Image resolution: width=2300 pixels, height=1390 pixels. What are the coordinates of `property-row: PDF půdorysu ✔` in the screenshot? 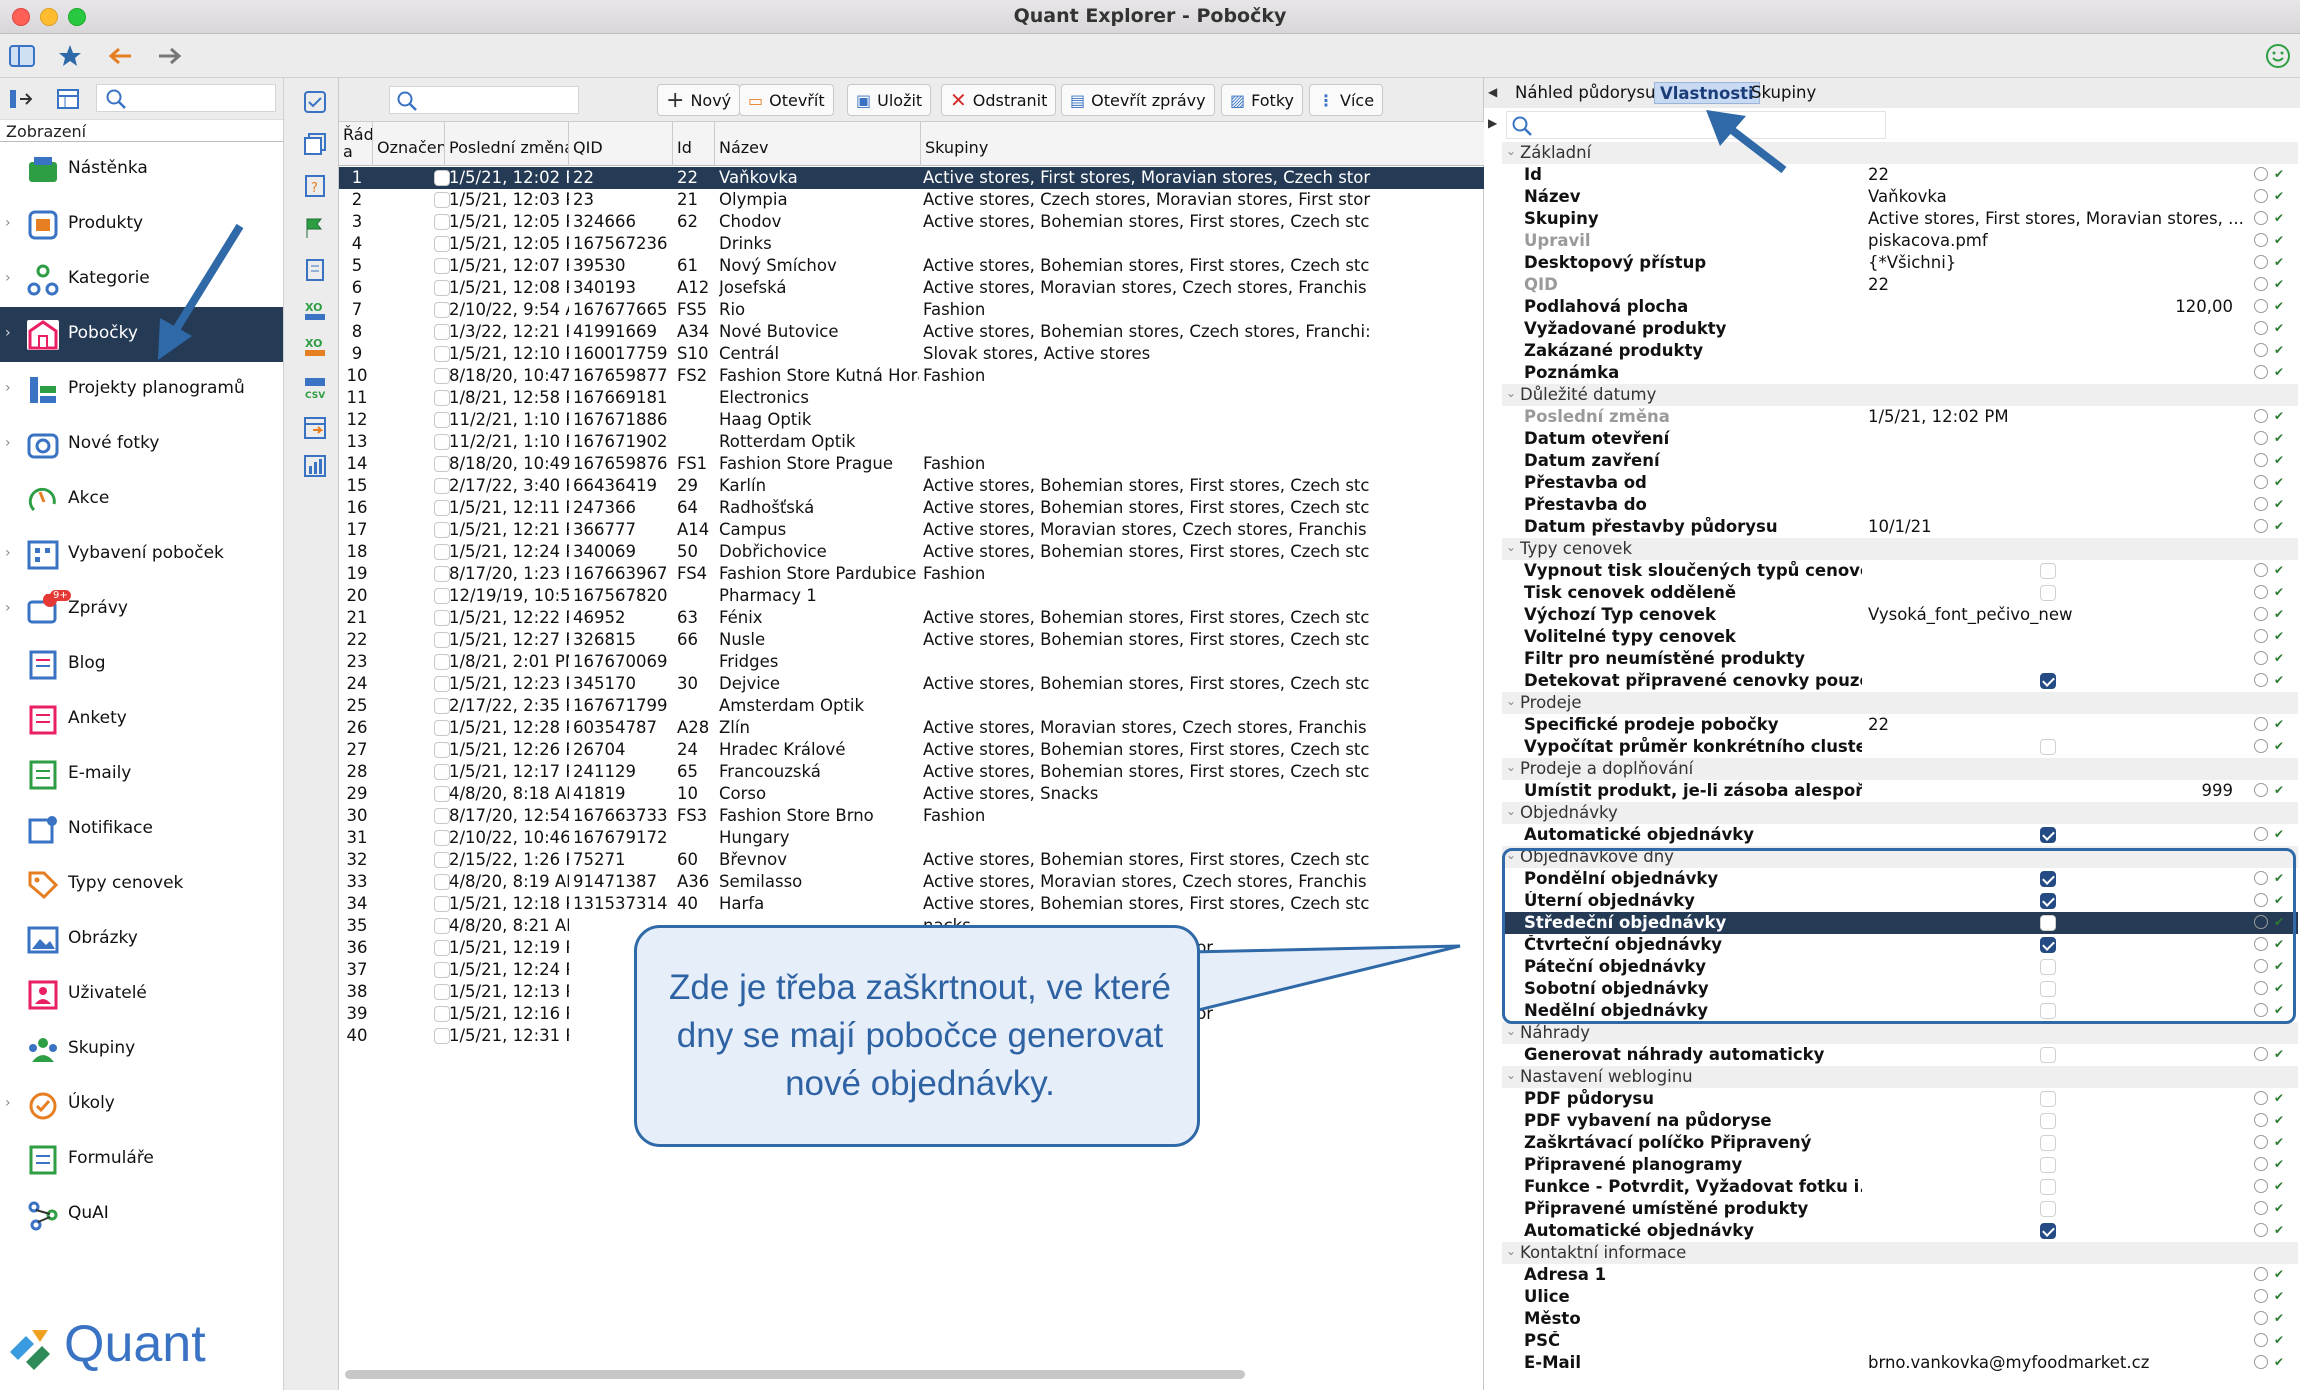 It's located at (1900, 1099).